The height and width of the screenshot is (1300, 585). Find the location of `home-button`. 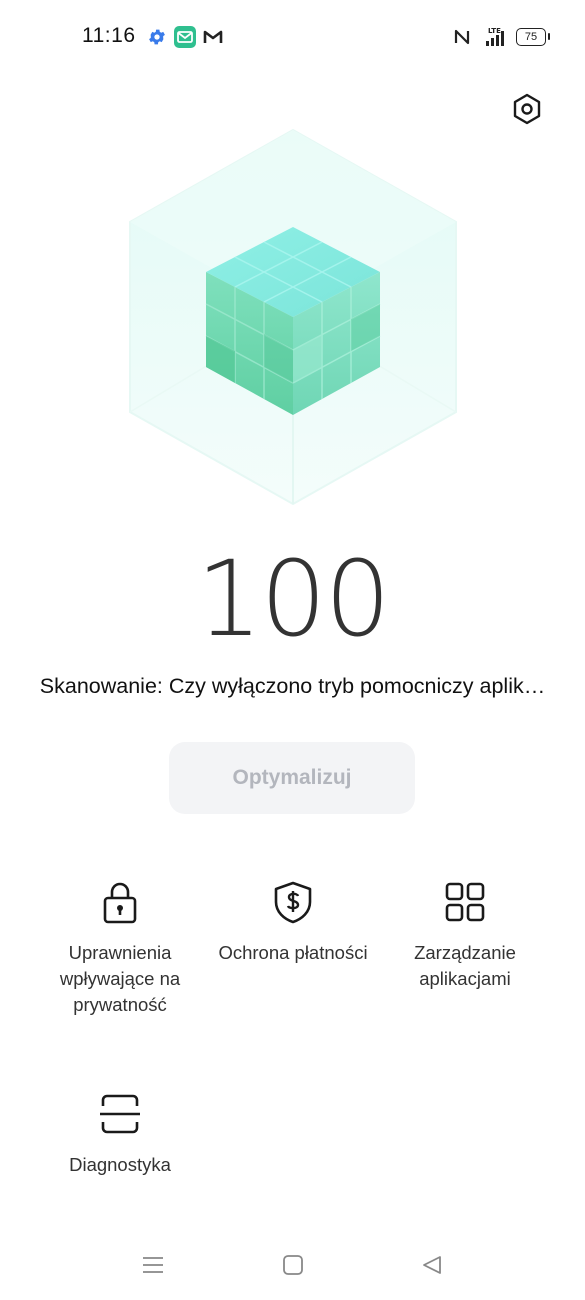

home-button is located at coordinates (293, 1265).